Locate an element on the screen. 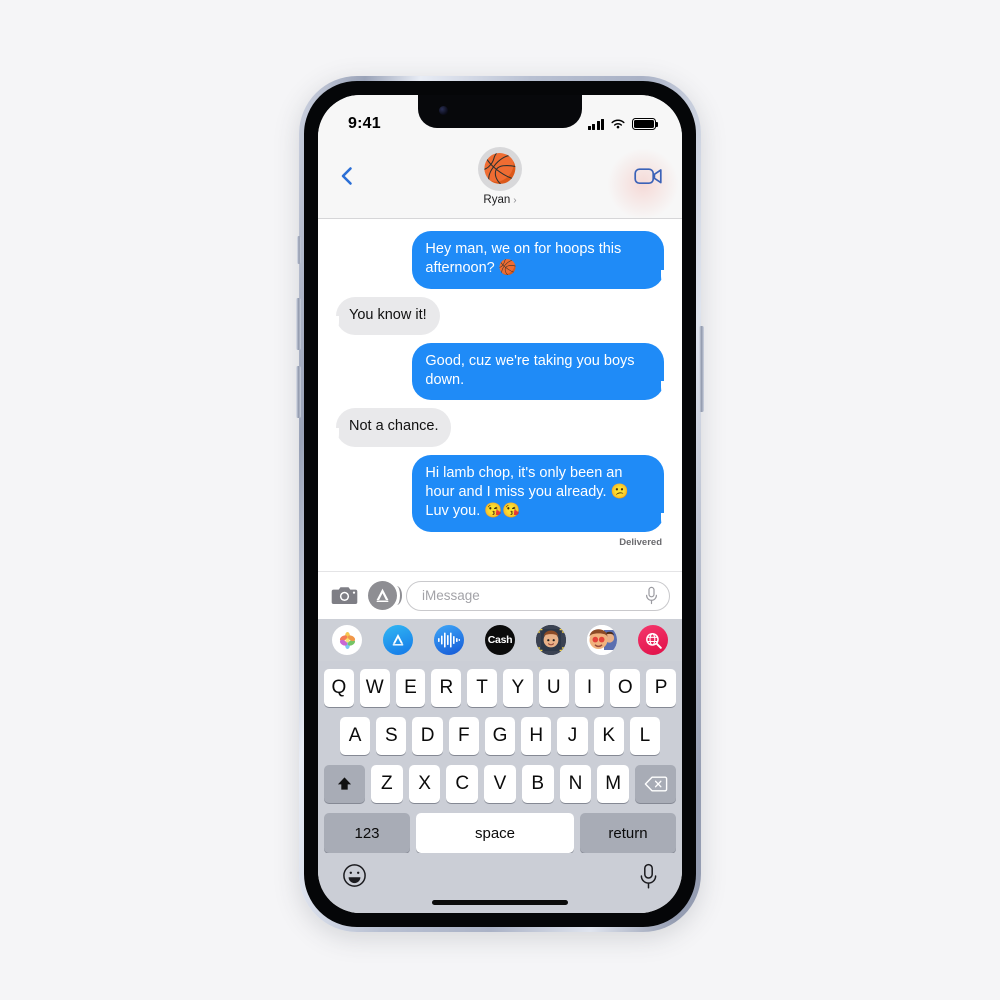 The image size is (1000, 1000). facetime-button is located at coordinates (649, 176).